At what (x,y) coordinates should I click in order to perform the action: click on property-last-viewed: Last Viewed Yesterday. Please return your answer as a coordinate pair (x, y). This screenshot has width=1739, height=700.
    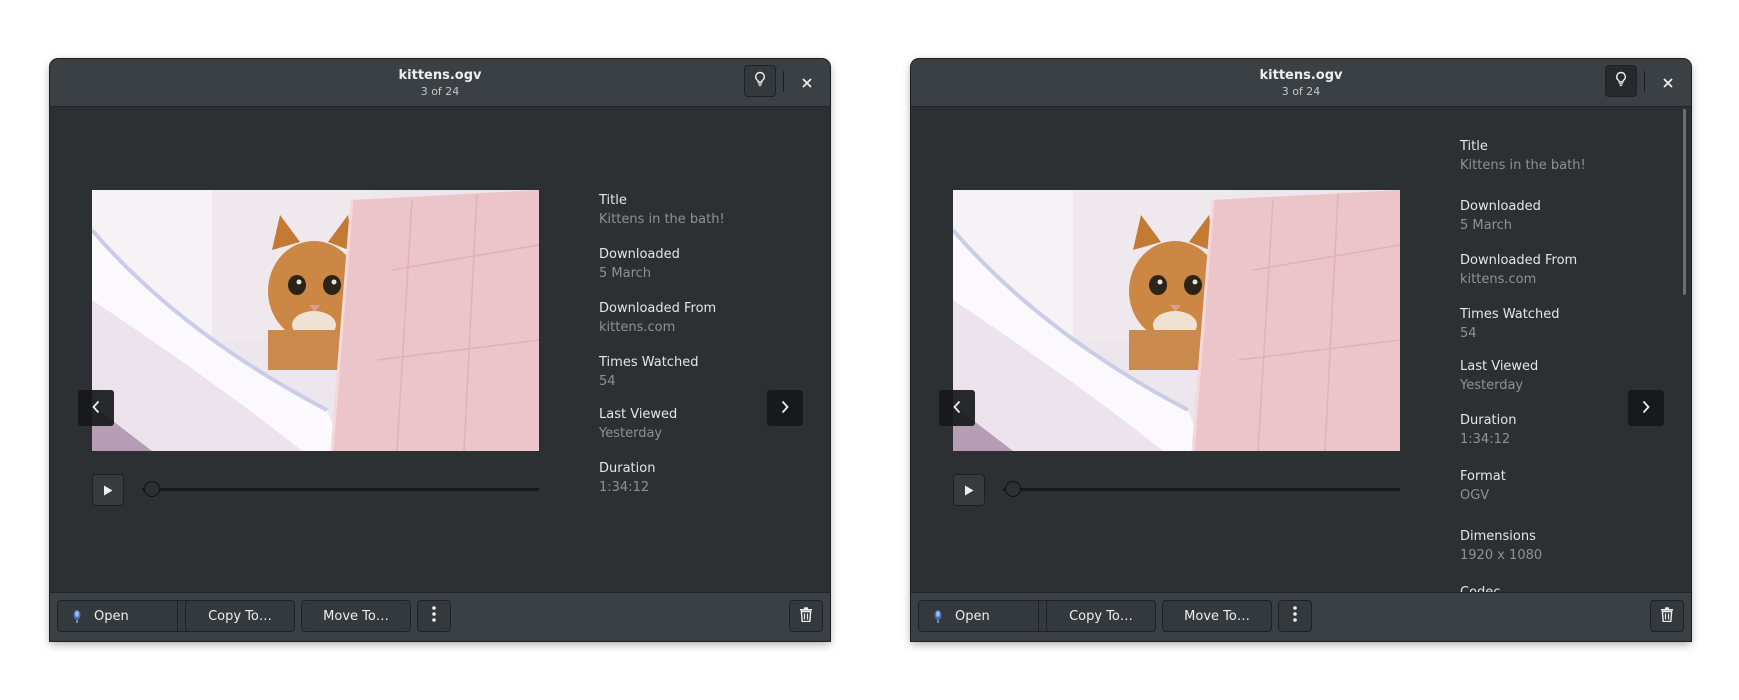
    Looking at the image, I should click on (638, 424).